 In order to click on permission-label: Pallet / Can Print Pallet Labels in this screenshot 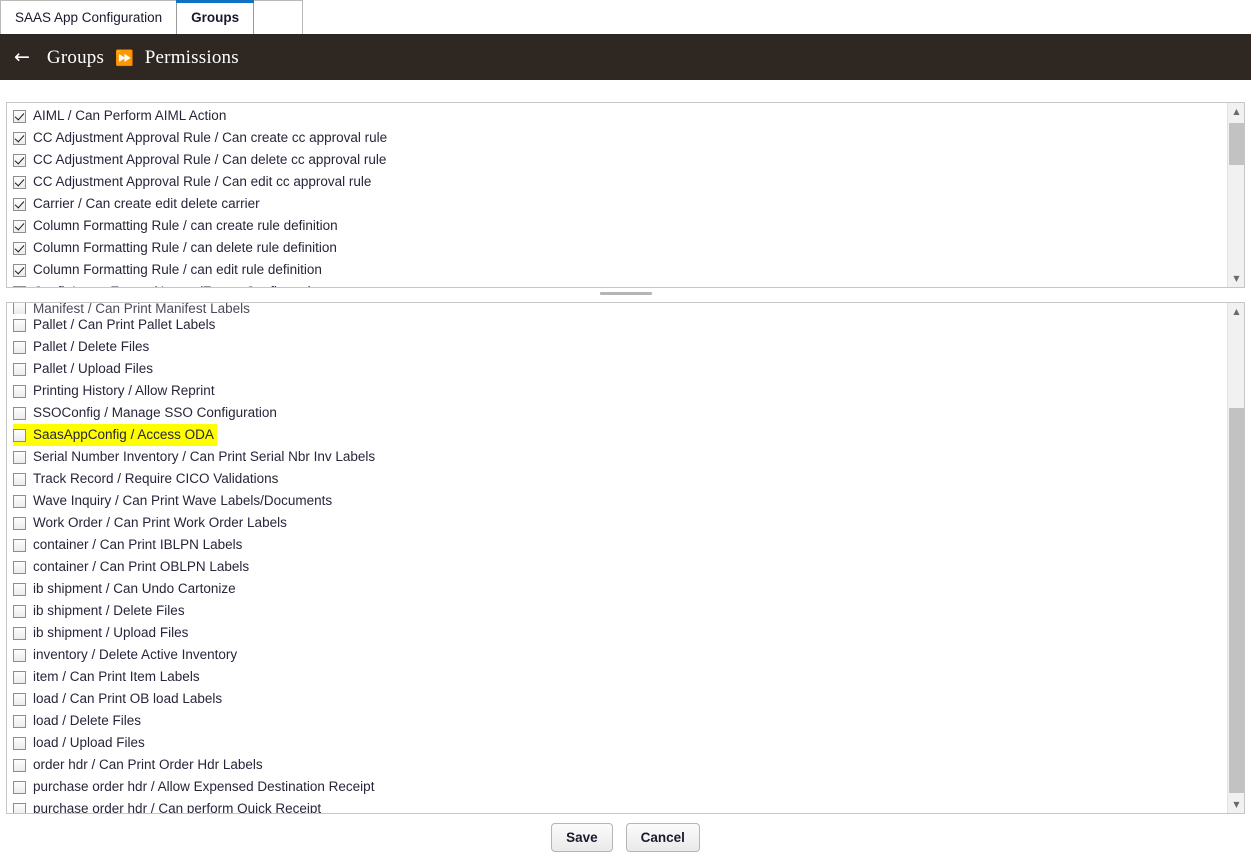, I will do `click(124, 324)`.